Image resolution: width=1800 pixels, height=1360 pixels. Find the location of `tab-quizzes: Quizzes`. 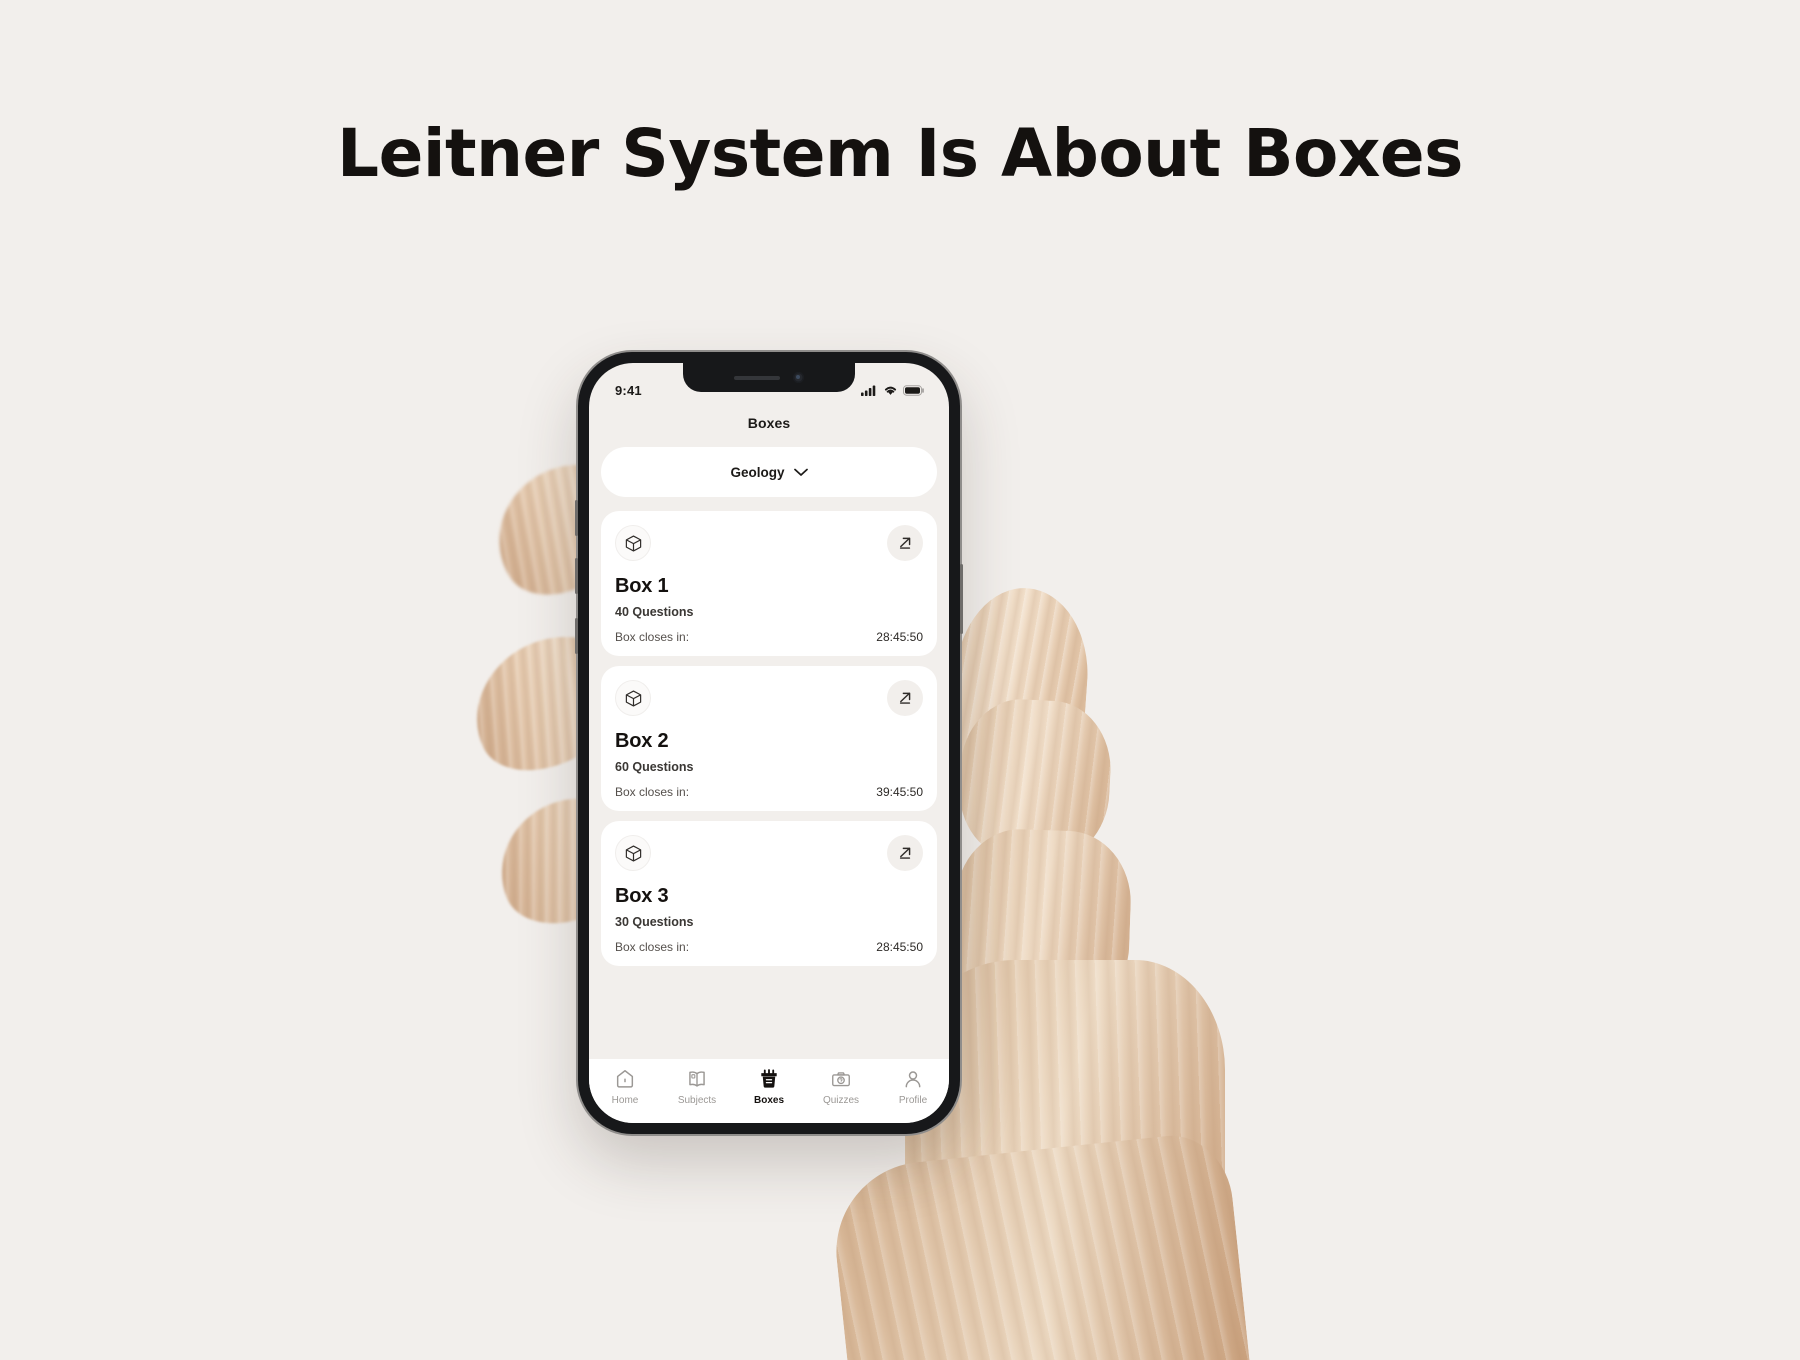

tab-quizzes: Quizzes is located at coordinates (841, 1087).